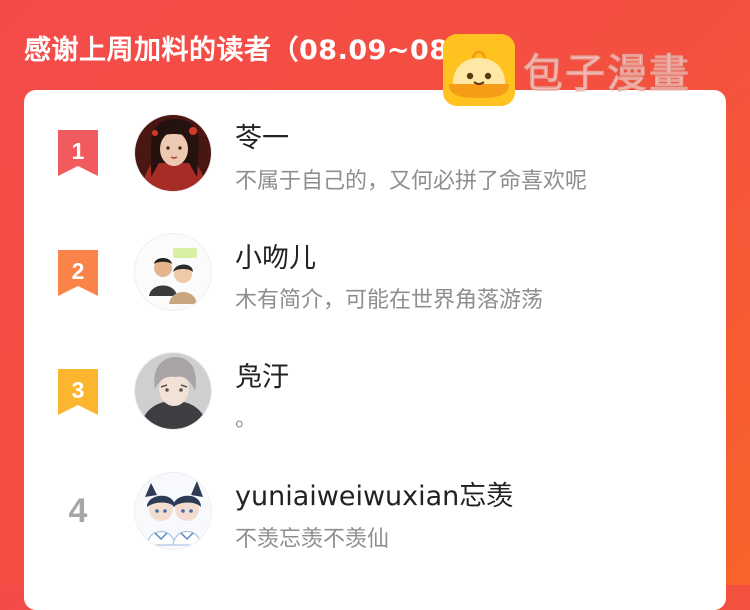  What do you see at coordinates (262, 138) in the screenshot?
I see `reader-name: 苓一` at bounding box center [262, 138].